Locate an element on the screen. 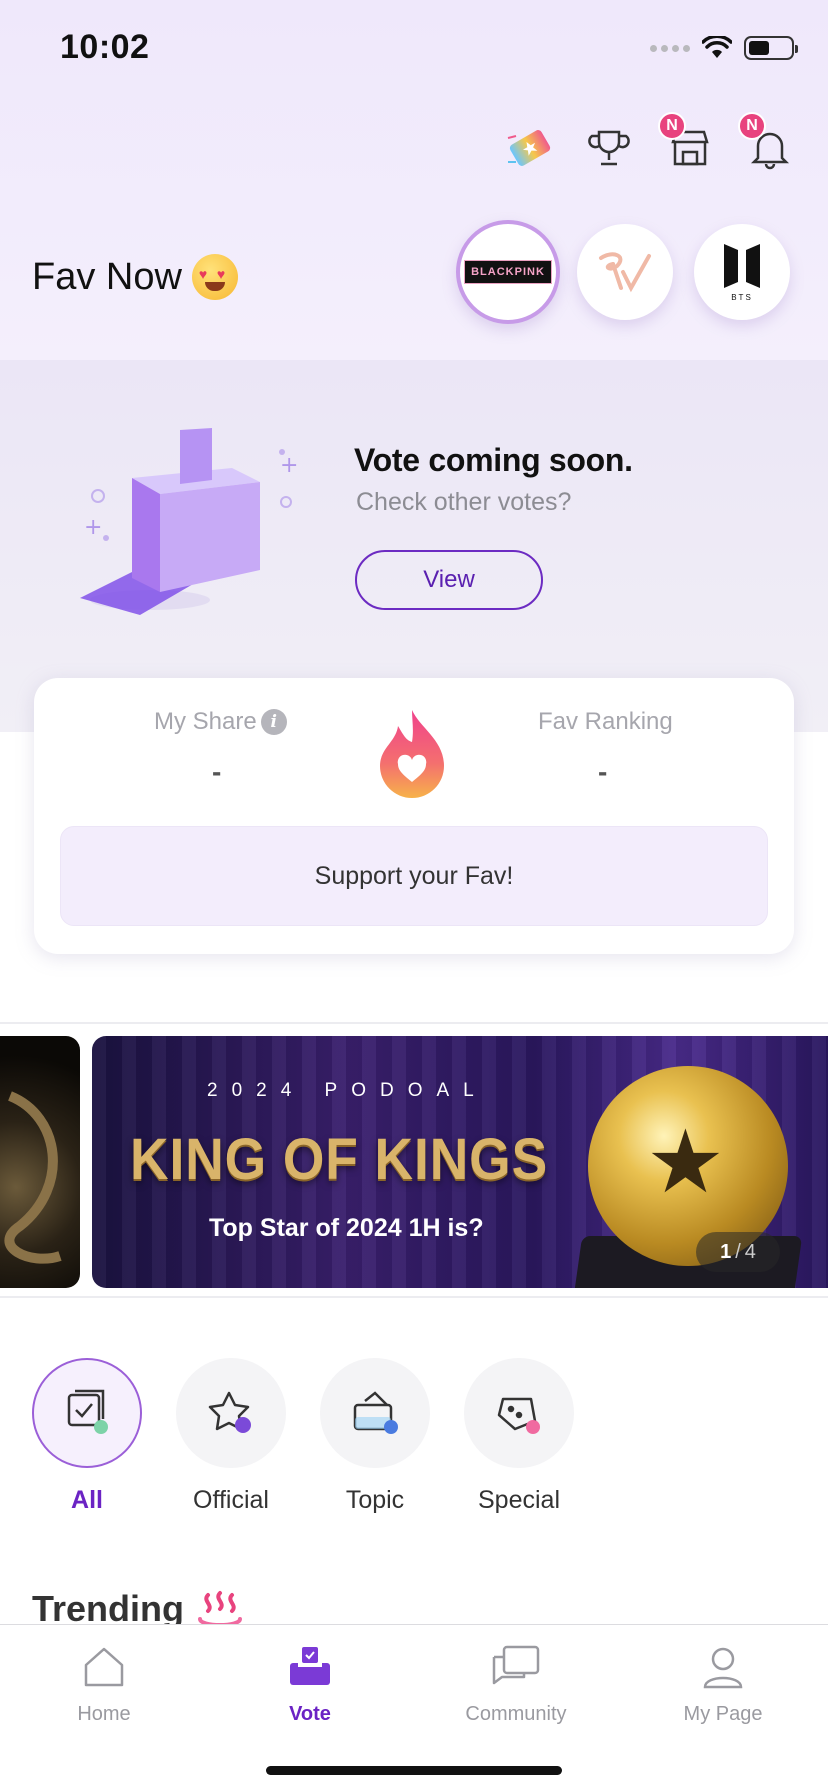  redvelvet-logo-icon is located at coordinates (625, 272).